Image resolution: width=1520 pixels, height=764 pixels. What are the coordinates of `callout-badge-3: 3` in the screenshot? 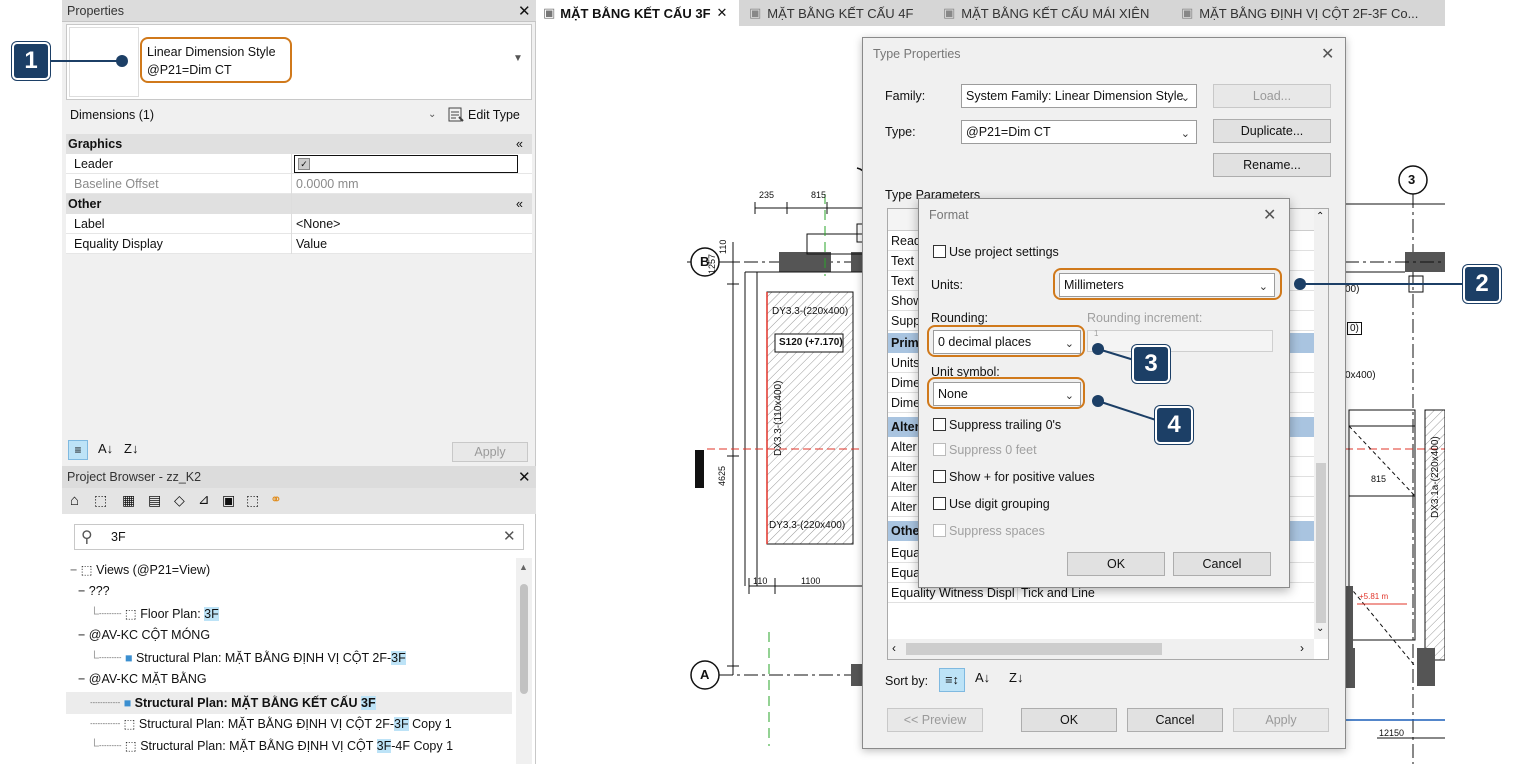 It's located at (1151, 364).